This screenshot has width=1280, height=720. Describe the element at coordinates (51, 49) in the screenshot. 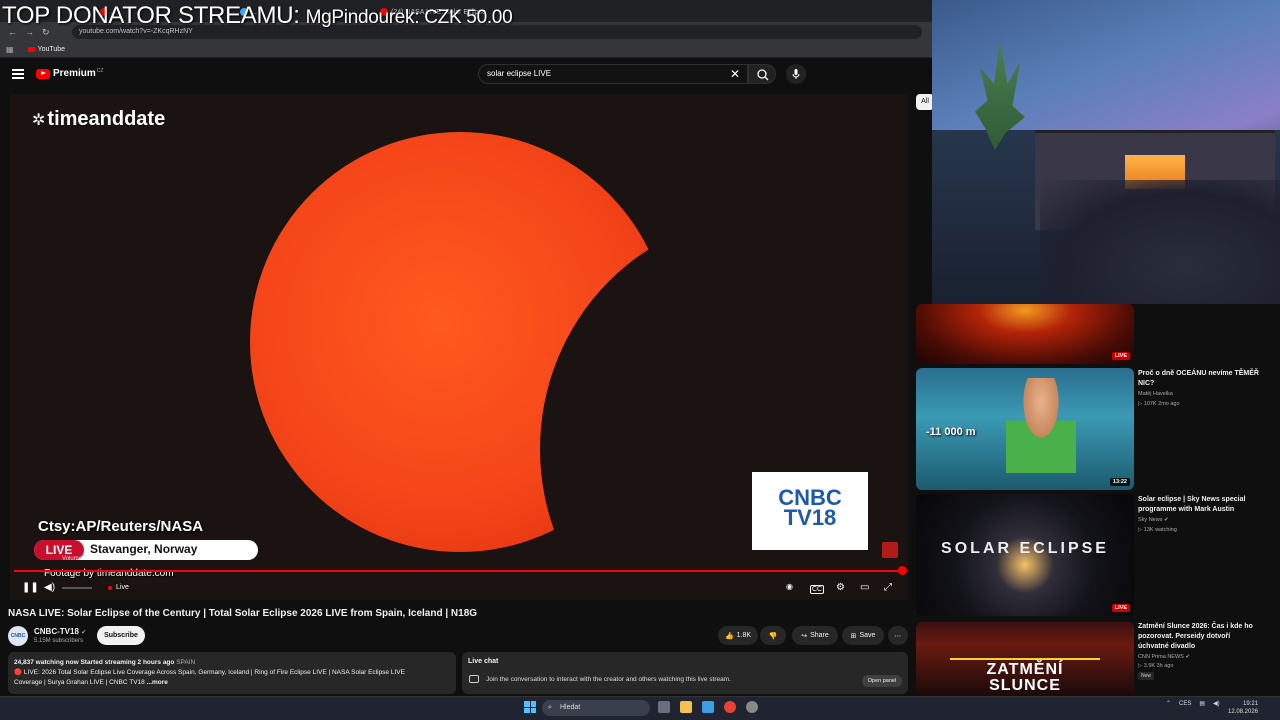

I see `bookmark-label: YouTube` at that location.